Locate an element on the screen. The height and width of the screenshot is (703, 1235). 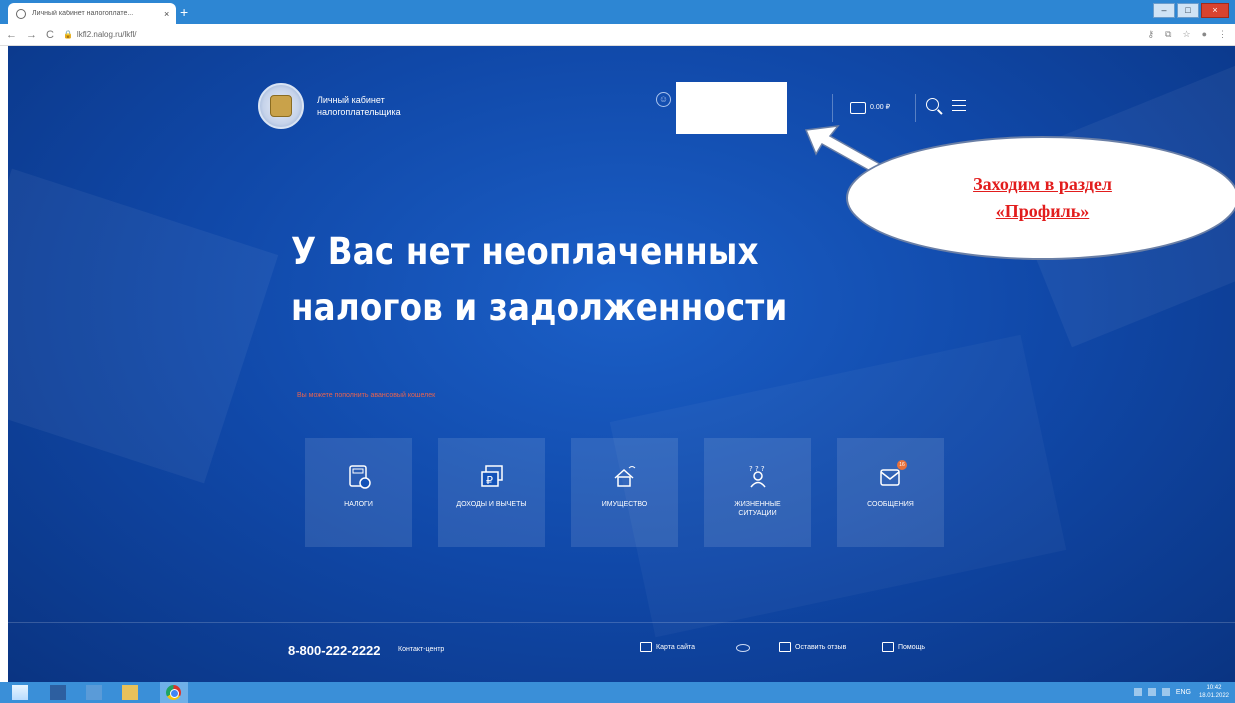
eye-icon is located at coordinates (743, 648).